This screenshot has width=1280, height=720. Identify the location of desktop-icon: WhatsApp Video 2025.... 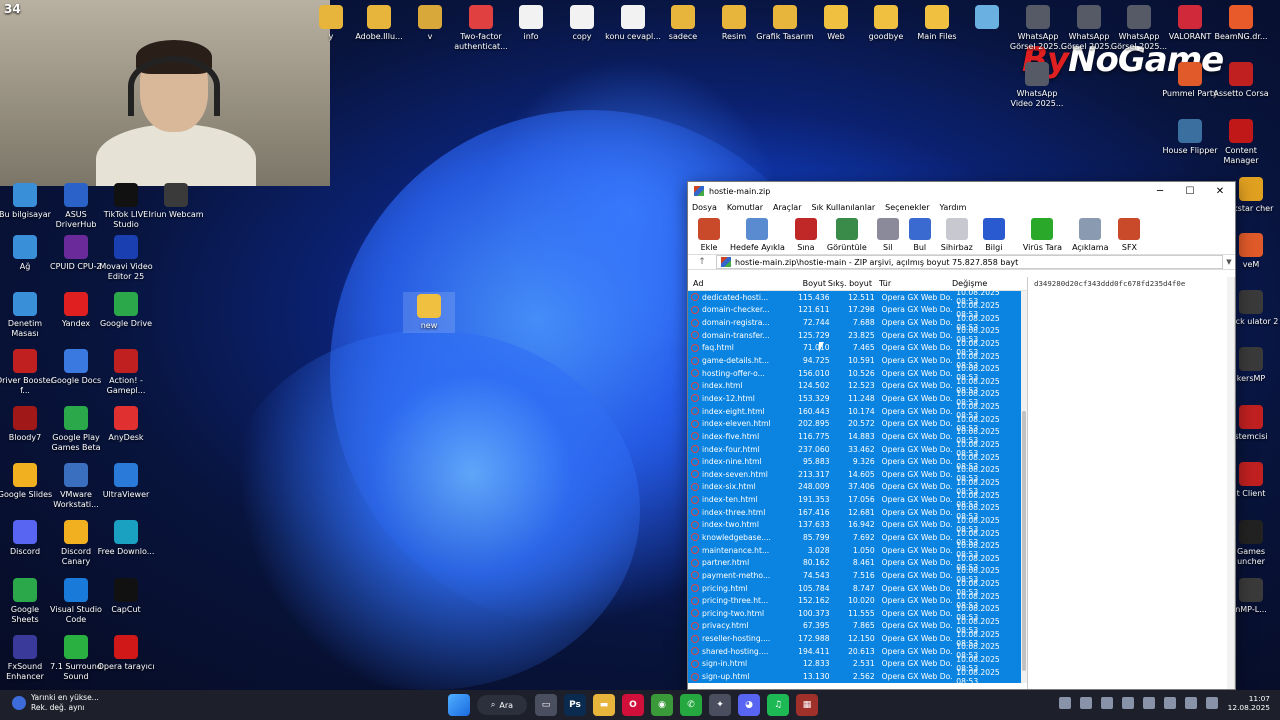
(1037, 85).